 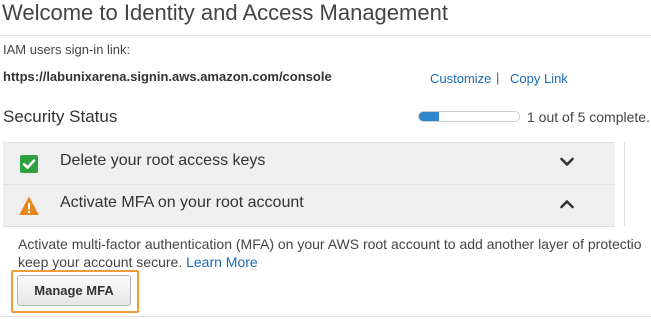 What do you see at coordinates (567, 162) in the screenshot?
I see `chevron-down-icon` at bounding box center [567, 162].